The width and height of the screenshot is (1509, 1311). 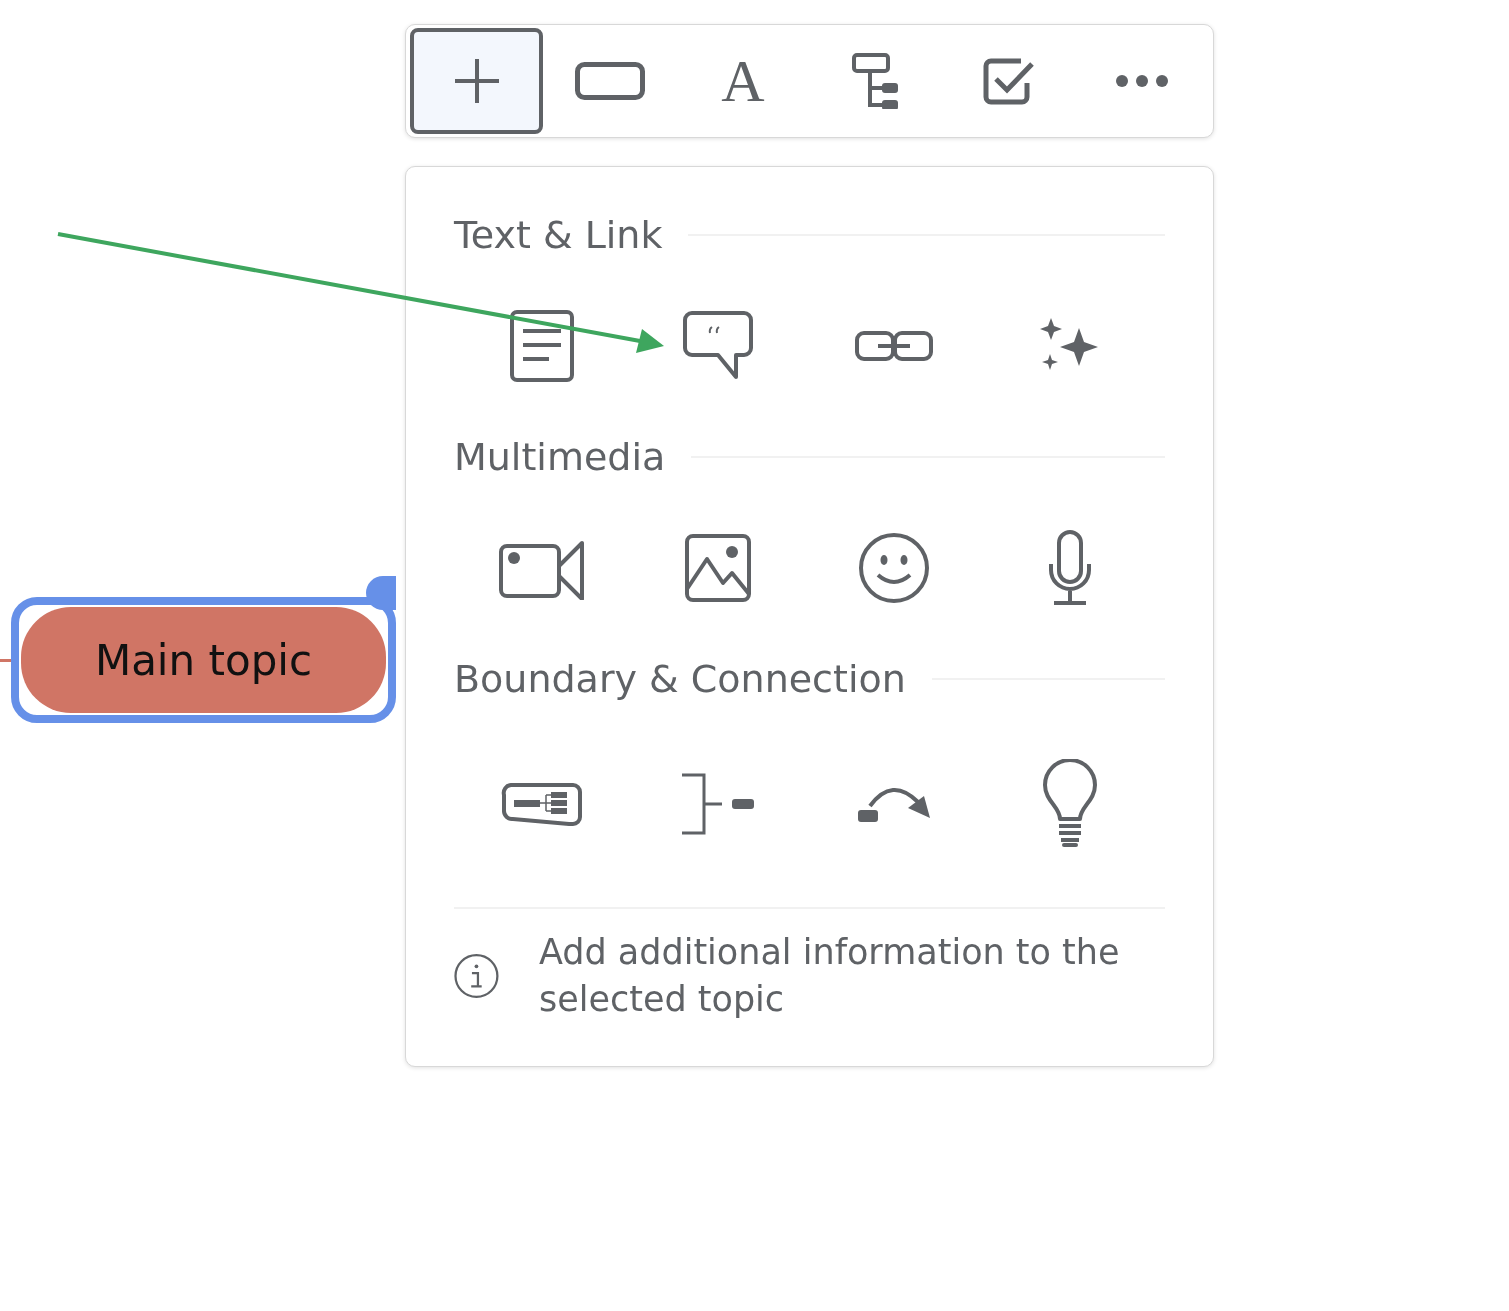 I want to click on document-icon, so click(x=542, y=346).